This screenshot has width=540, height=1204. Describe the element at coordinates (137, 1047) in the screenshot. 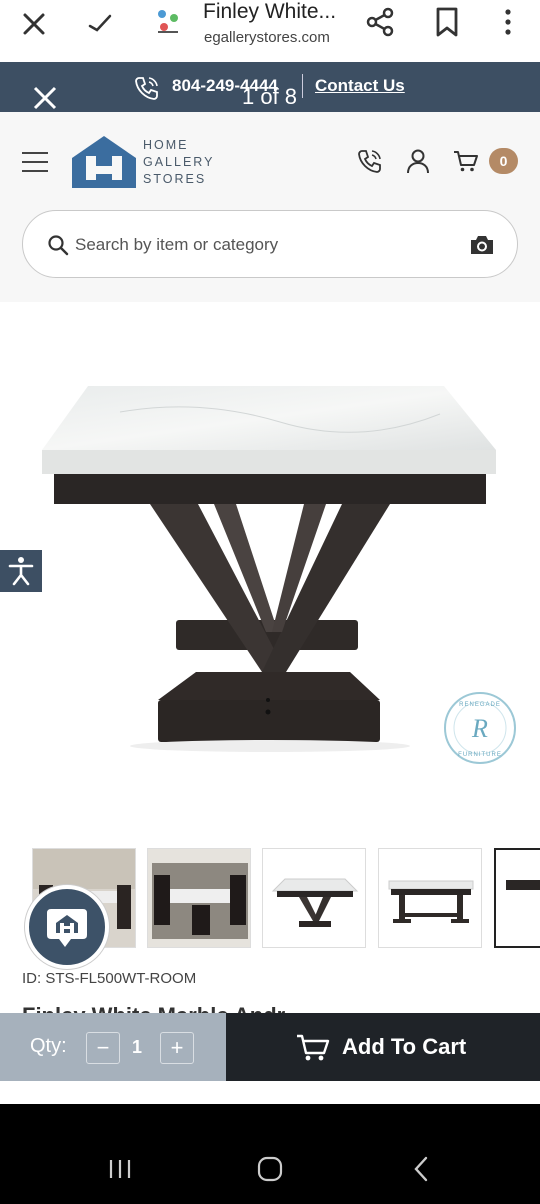

I see `quantity-value: 1` at that location.